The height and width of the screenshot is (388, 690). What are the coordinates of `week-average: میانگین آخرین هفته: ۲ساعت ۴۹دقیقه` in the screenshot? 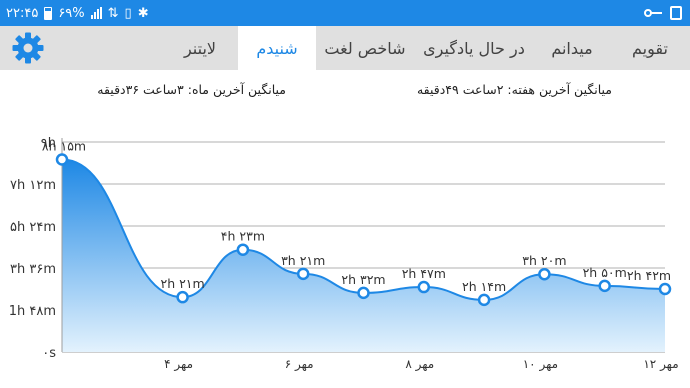 It's located at (514, 89).